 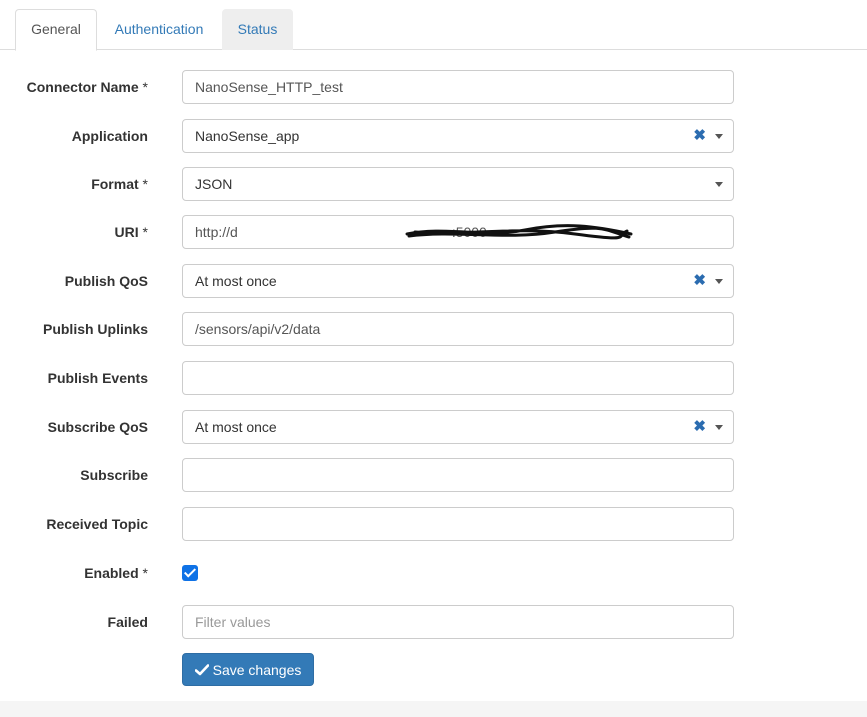 I want to click on tab-general: General, so click(x=56, y=30).